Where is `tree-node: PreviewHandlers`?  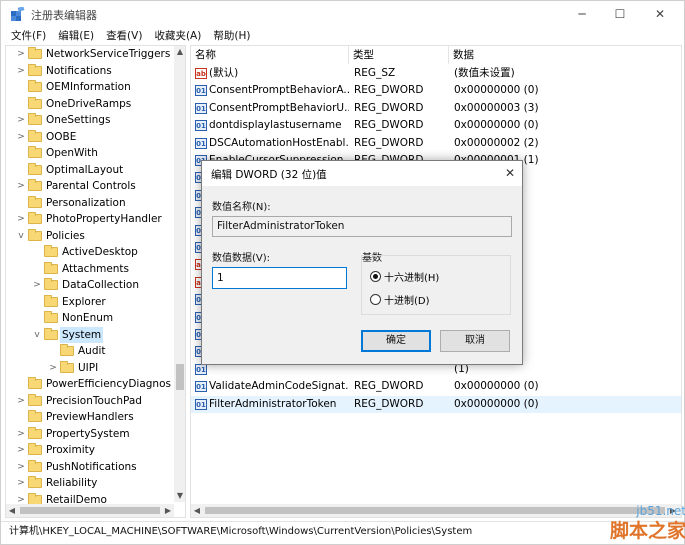 tree-node: PreviewHandlers is located at coordinates (90, 417).